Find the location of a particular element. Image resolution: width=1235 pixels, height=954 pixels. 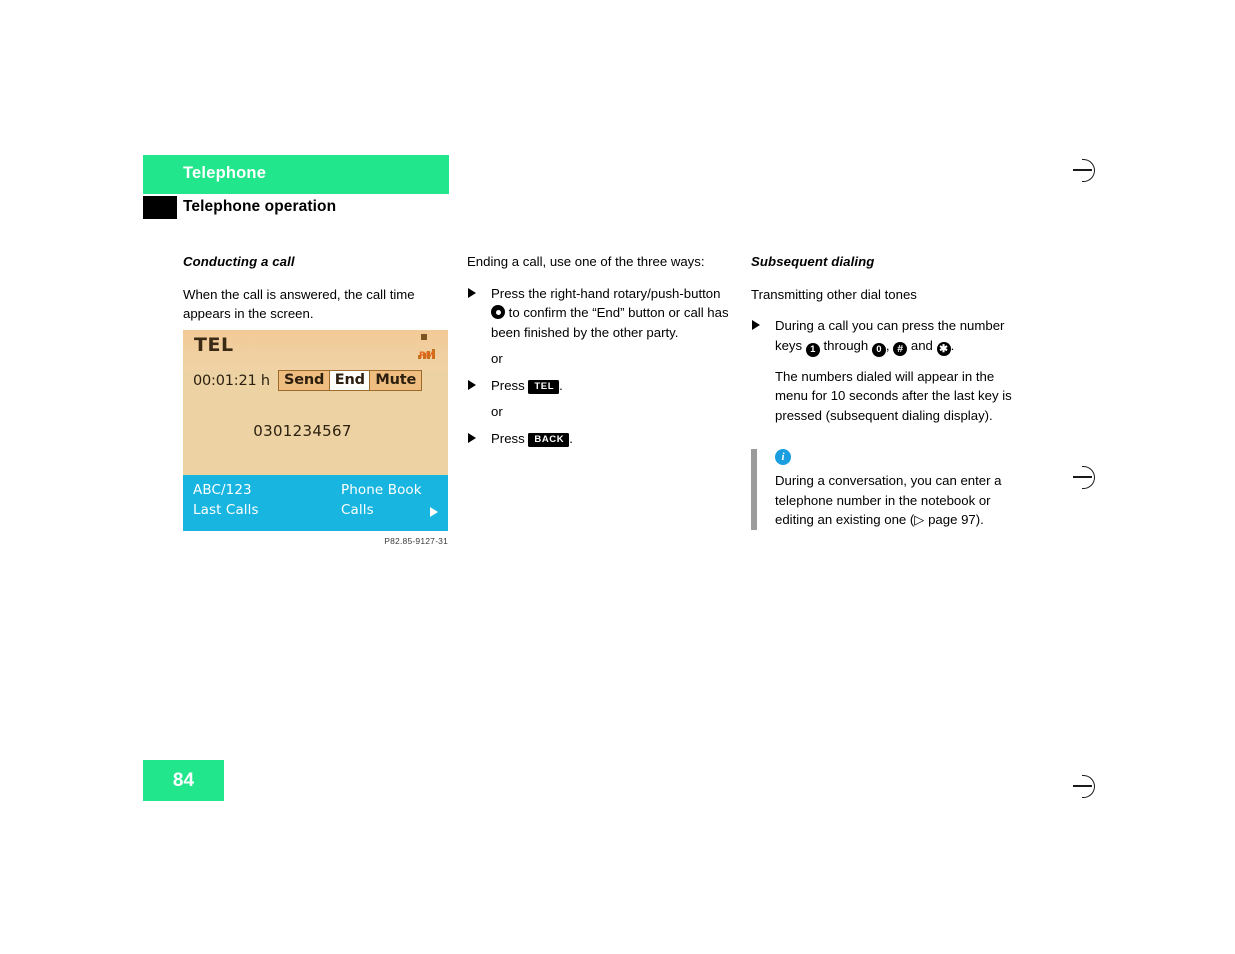

page-number: 84 is located at coordinates (183, 780).